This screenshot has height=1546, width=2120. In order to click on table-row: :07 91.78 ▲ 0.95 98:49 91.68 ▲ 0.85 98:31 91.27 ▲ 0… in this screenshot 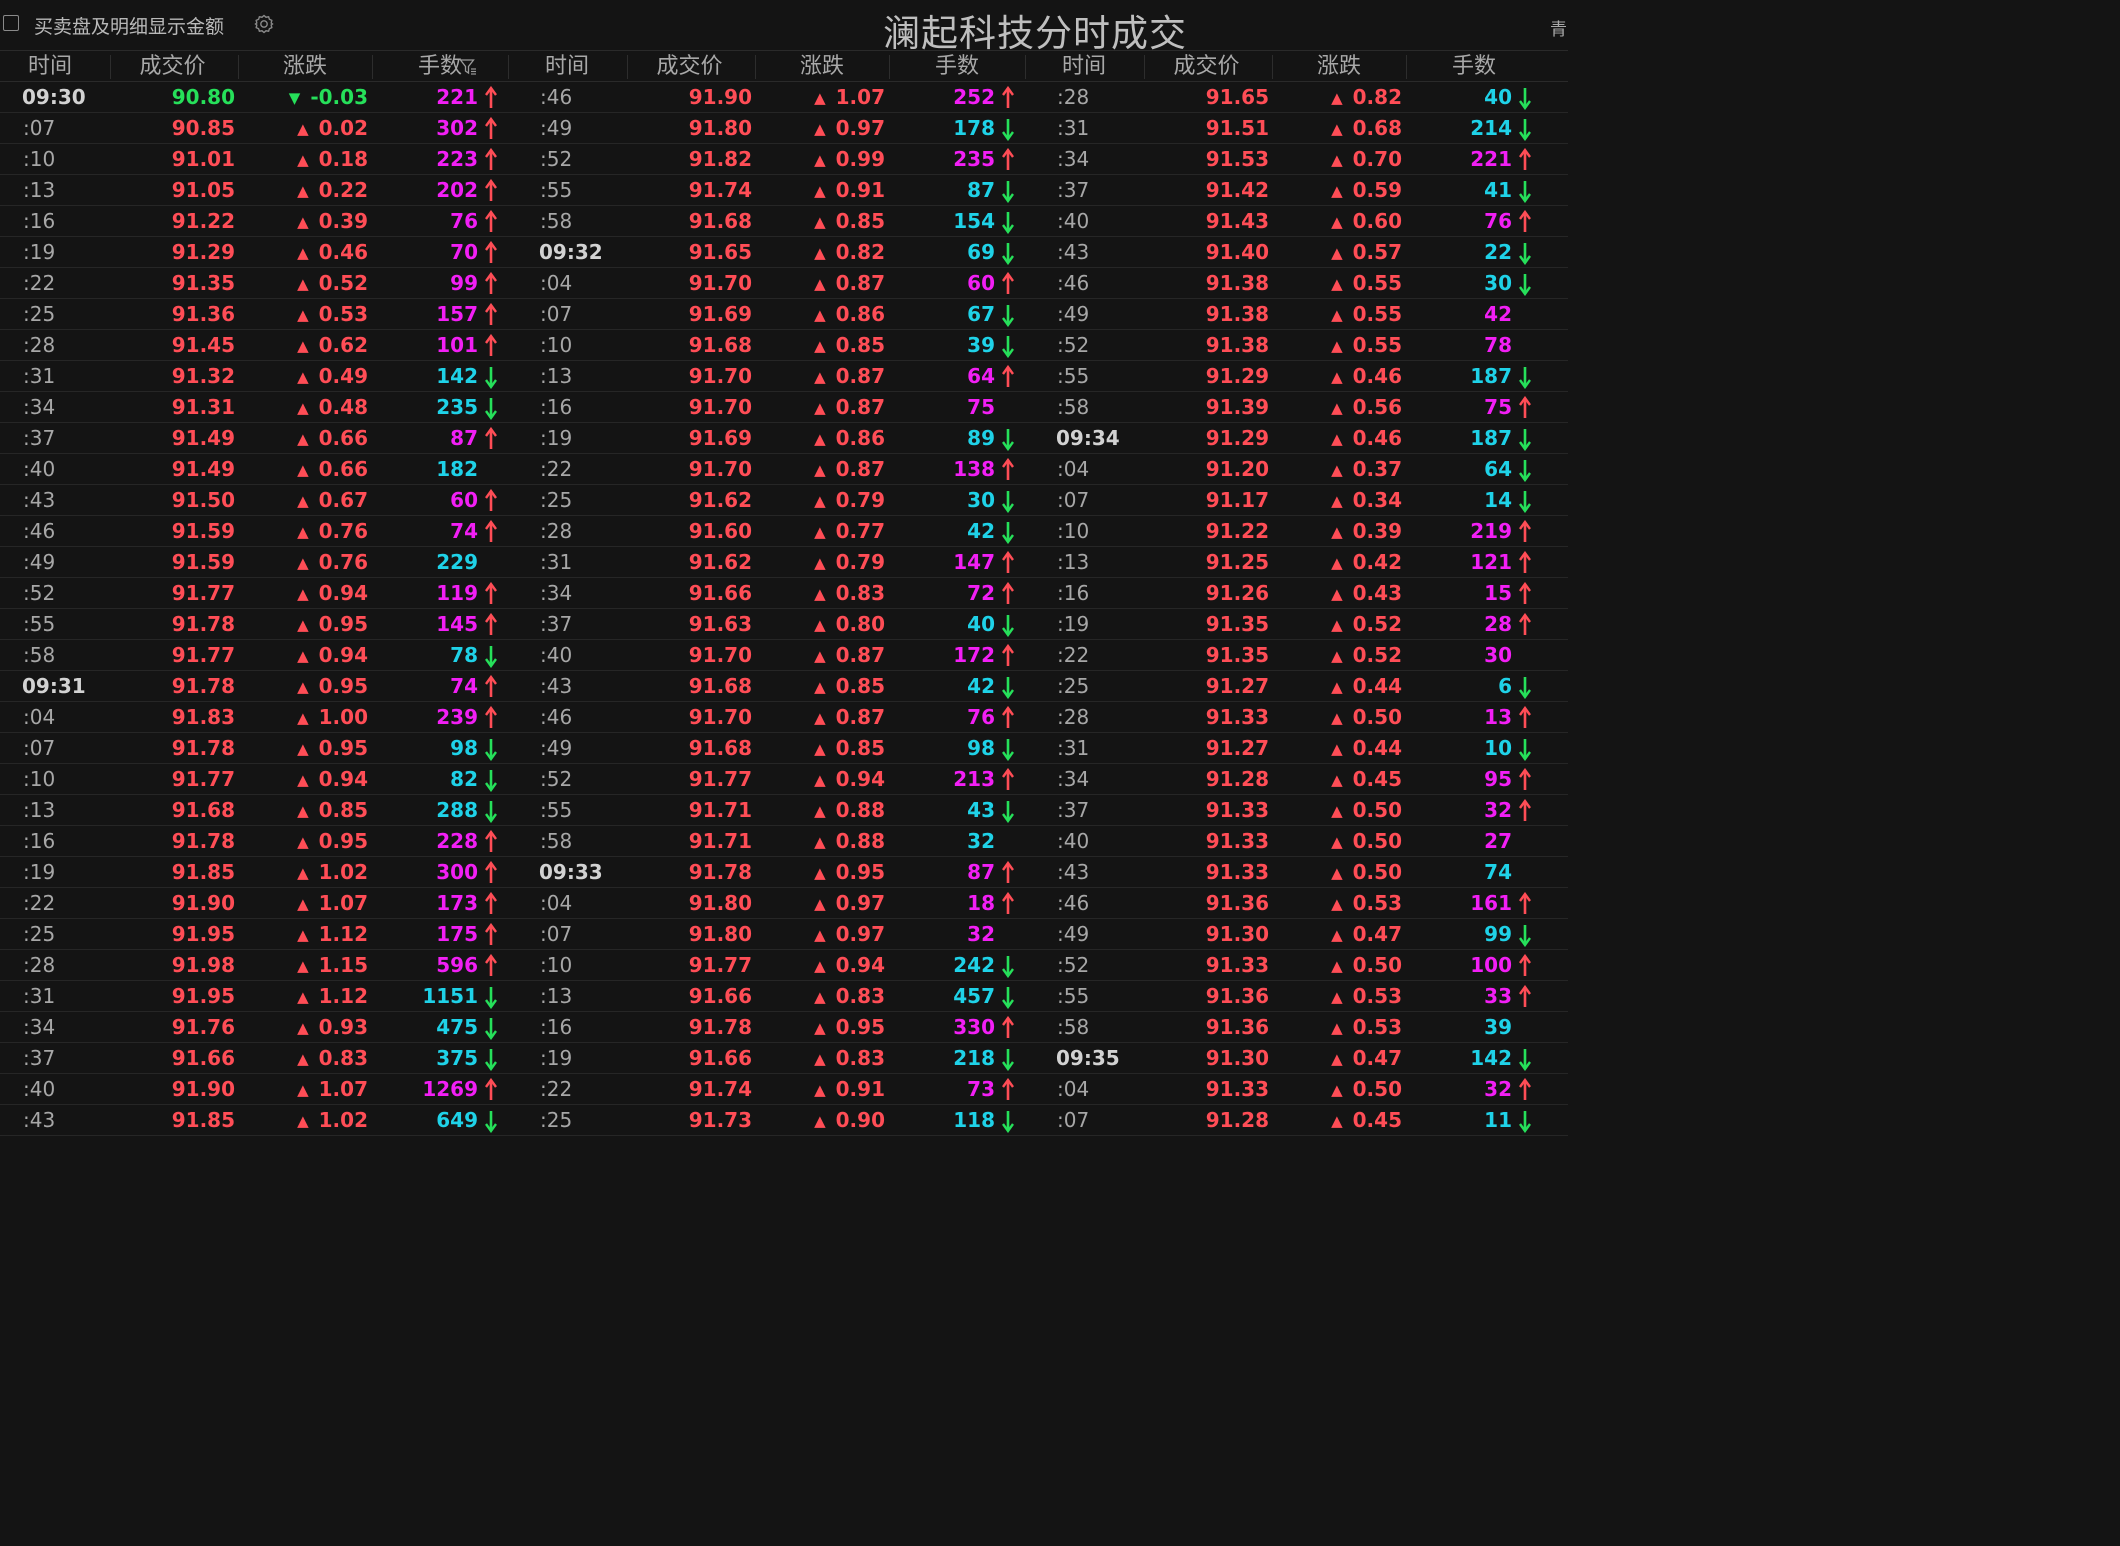, I will do `click(784, 748)`.